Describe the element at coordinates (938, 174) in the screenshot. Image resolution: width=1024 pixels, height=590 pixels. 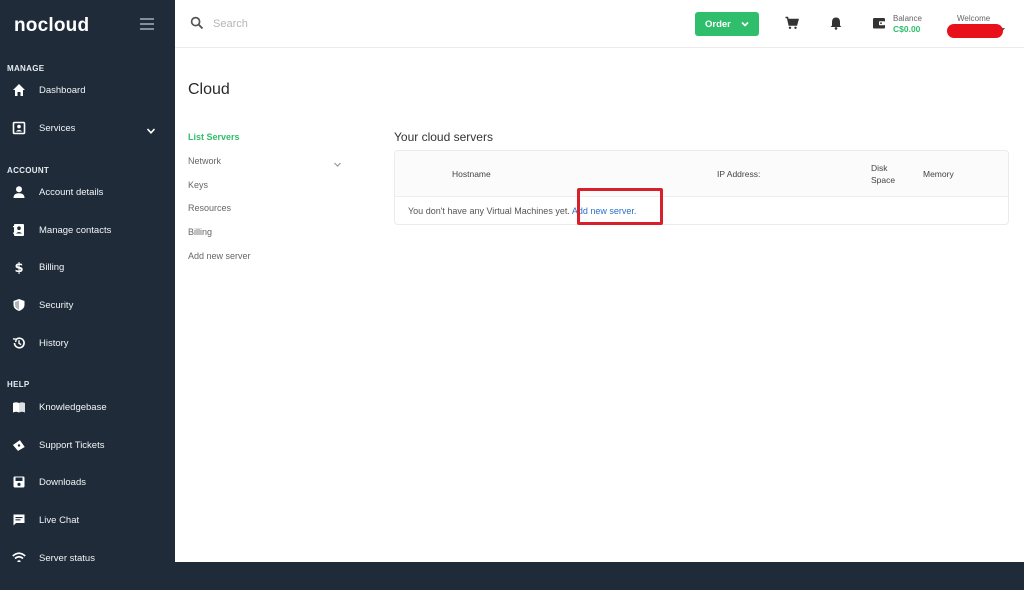
I see `column-header-memory: Memory` at that location.